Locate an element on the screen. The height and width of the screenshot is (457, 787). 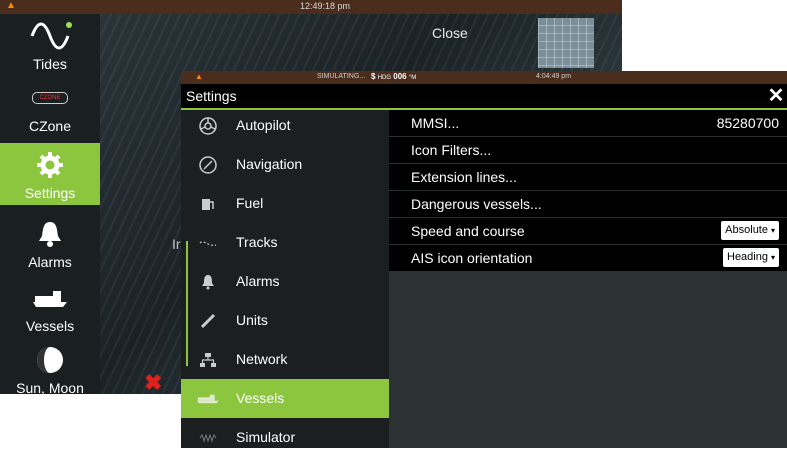
mmsi-value: 85280700 is located at coordinates (747, 123).